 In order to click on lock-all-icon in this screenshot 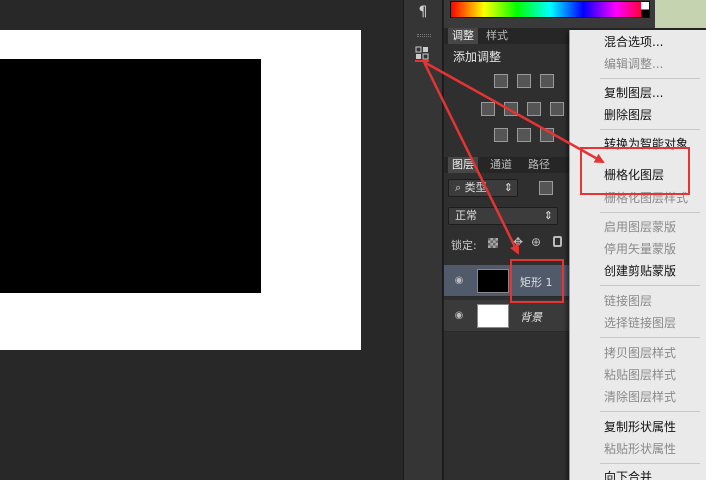, I will do `click(557, 241)`.